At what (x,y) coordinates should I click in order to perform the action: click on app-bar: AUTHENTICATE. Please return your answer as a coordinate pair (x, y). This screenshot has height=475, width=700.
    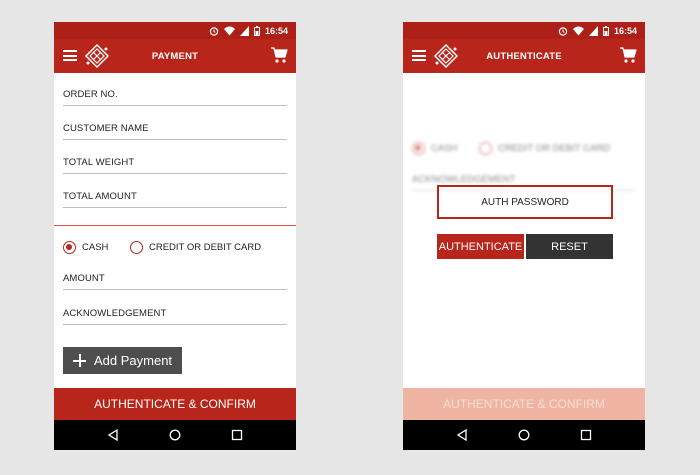
    Looking at the image, I should click on (524, 56).